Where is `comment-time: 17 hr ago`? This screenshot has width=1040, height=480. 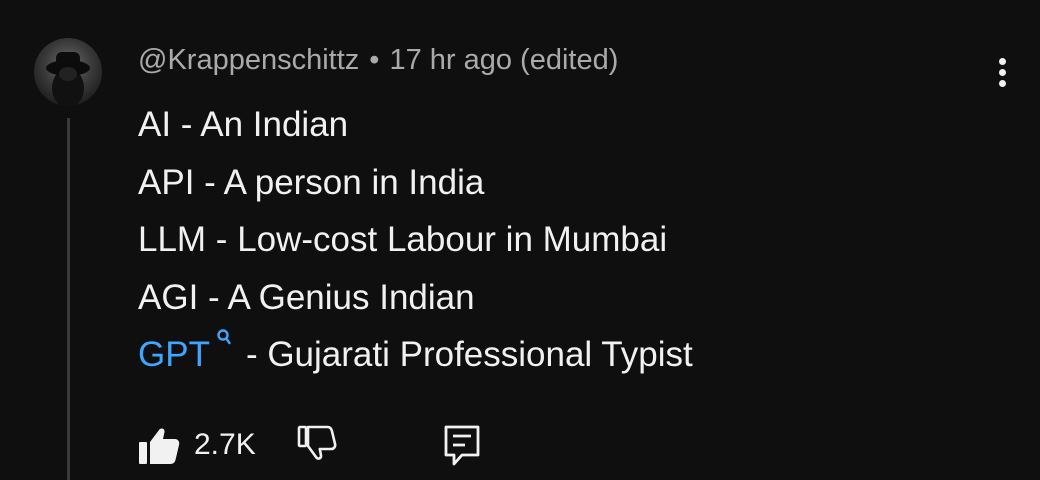 comment-time: 17 hr ago is located at coordinates (450, 60).